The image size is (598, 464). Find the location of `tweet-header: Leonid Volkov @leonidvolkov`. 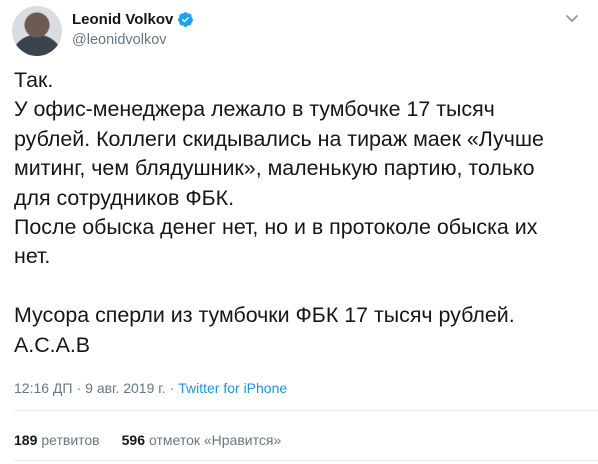

tweet-header: Leonid Volkov @leonidvolkov is located at coordinates (299, 32).